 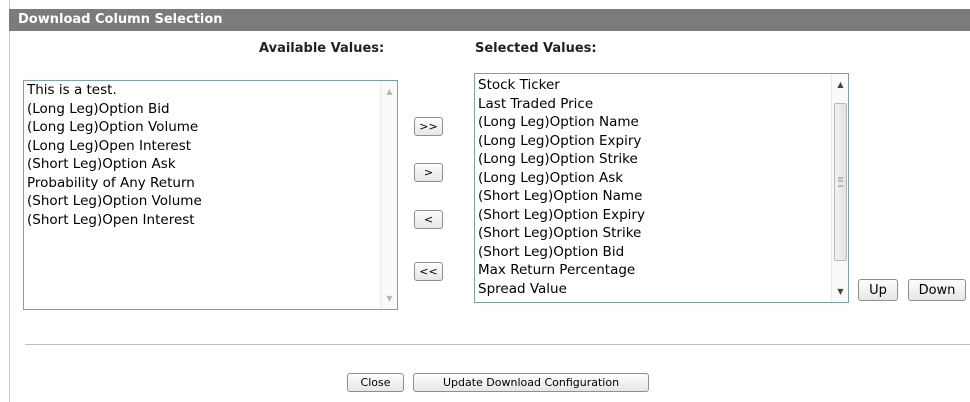 What do you see at coordinates (428, 172) in the screenshot?
I see `add-button: >` at bounding box center [428, 172].